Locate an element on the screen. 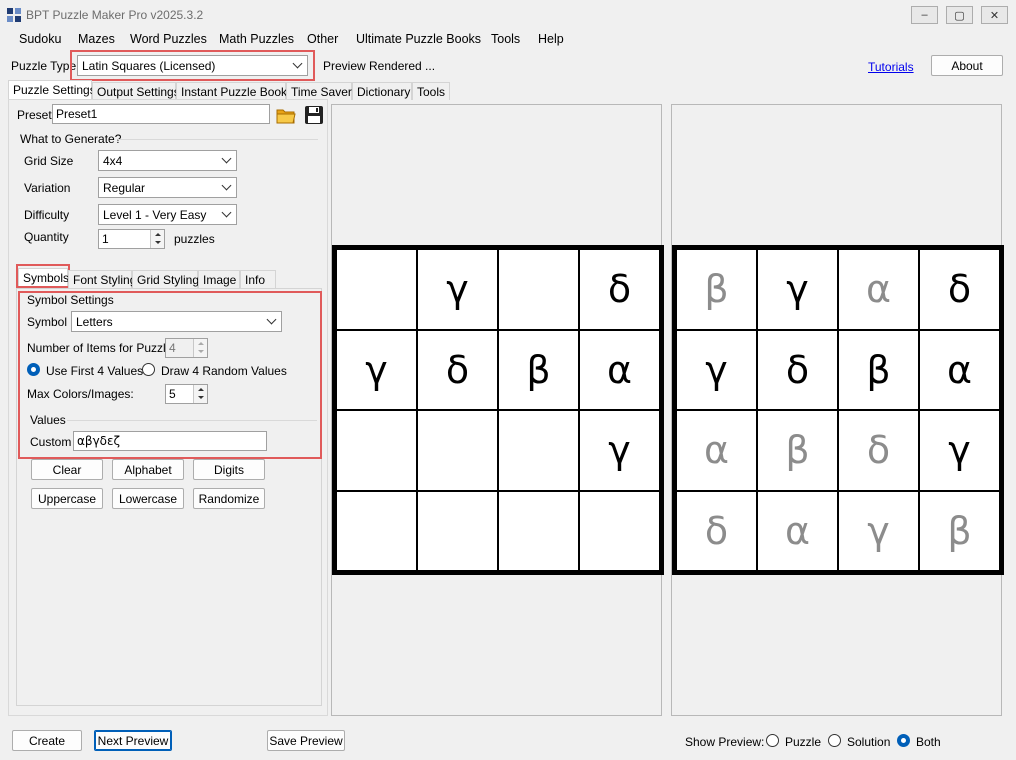  grid-size-dropdown: 4x4 is located at coordinates (167, 160).